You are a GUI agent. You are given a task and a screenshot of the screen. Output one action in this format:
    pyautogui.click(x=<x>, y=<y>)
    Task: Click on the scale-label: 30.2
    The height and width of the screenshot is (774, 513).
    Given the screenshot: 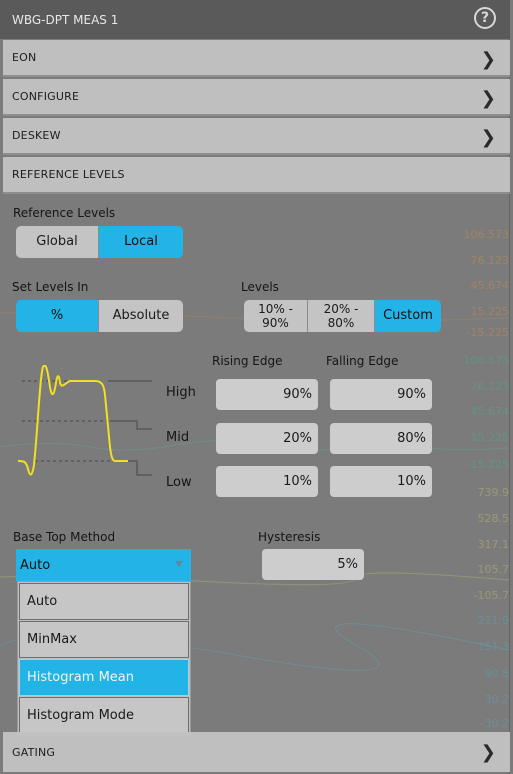 What is the action you would take?
    pyautogui.click(x=497, y=699)
    